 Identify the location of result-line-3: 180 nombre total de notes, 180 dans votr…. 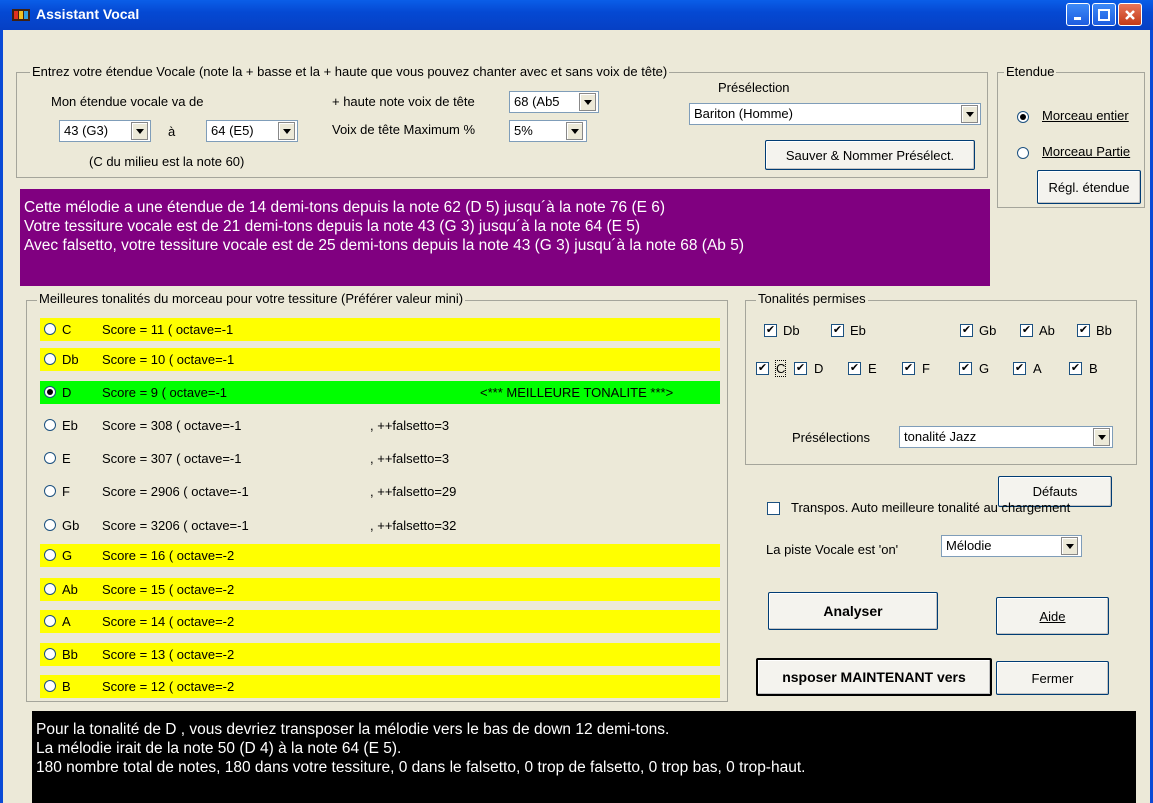
(421, 767).